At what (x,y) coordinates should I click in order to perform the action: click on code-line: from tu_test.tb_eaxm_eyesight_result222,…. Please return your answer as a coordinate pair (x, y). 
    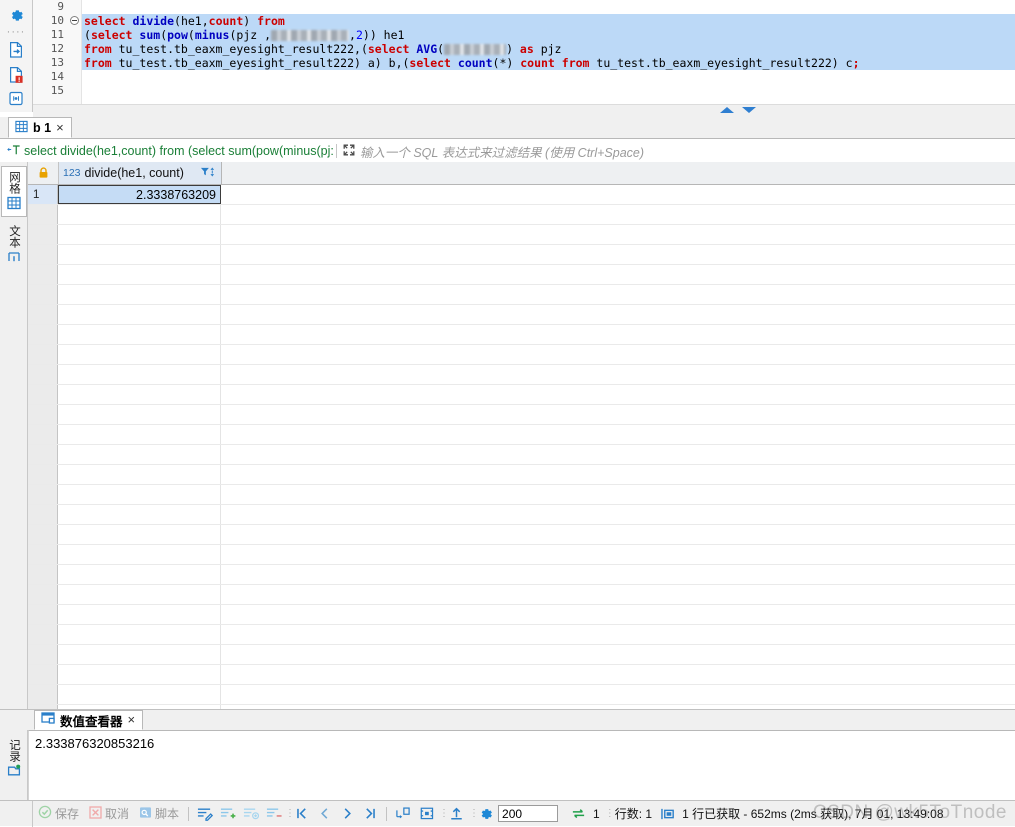
    Looking at the image, I should click on (548, 49).